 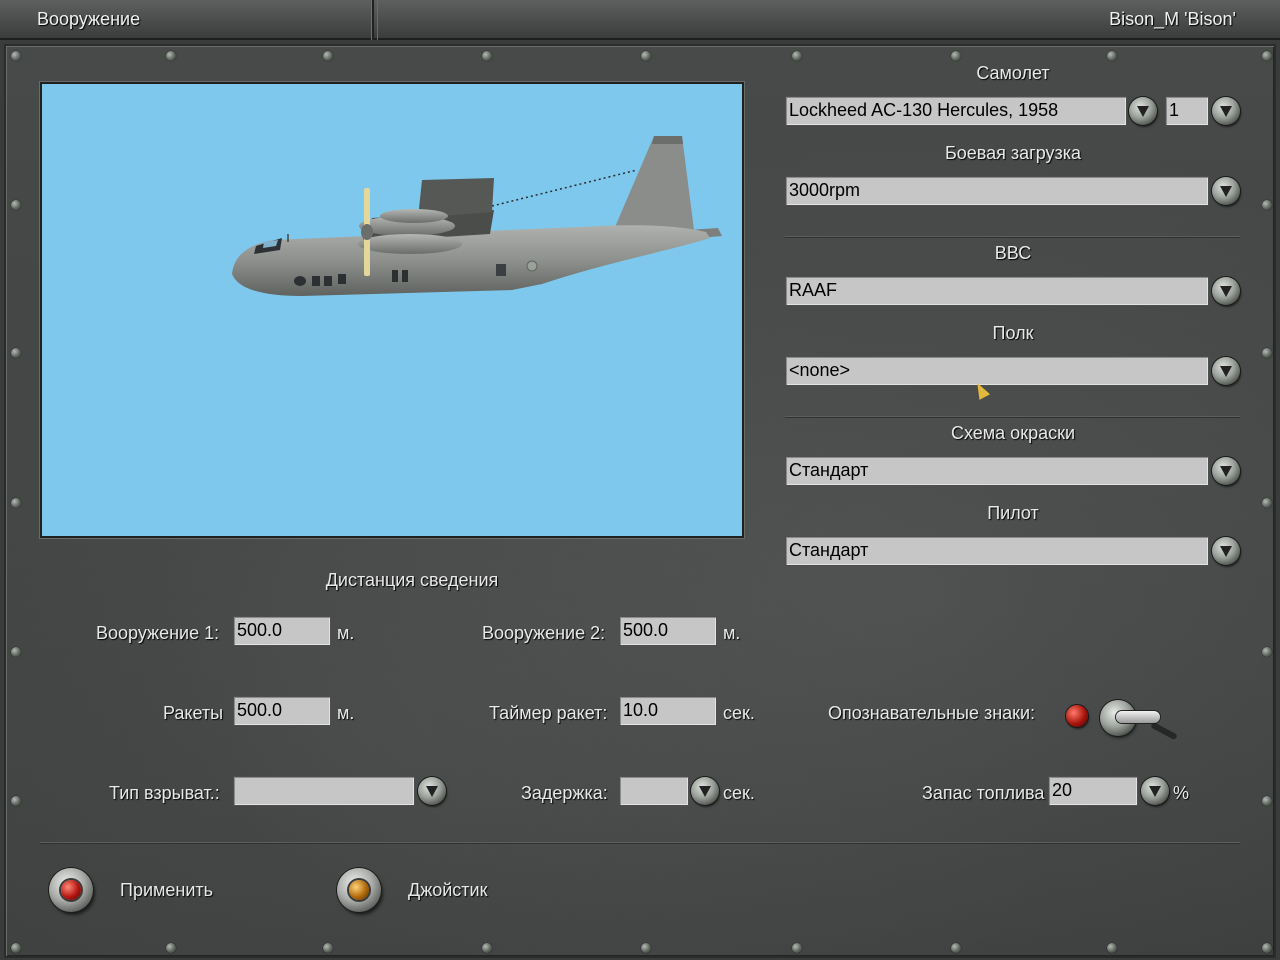 What do you see at coordinates (997, 471) in the screenshot?
I see `skin-select: Стандарт` at bounding box center [997, 471].